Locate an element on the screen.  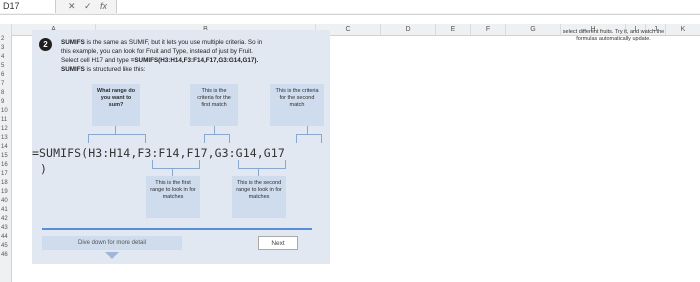
row-header: 46 is located at coordinates (5, 255).